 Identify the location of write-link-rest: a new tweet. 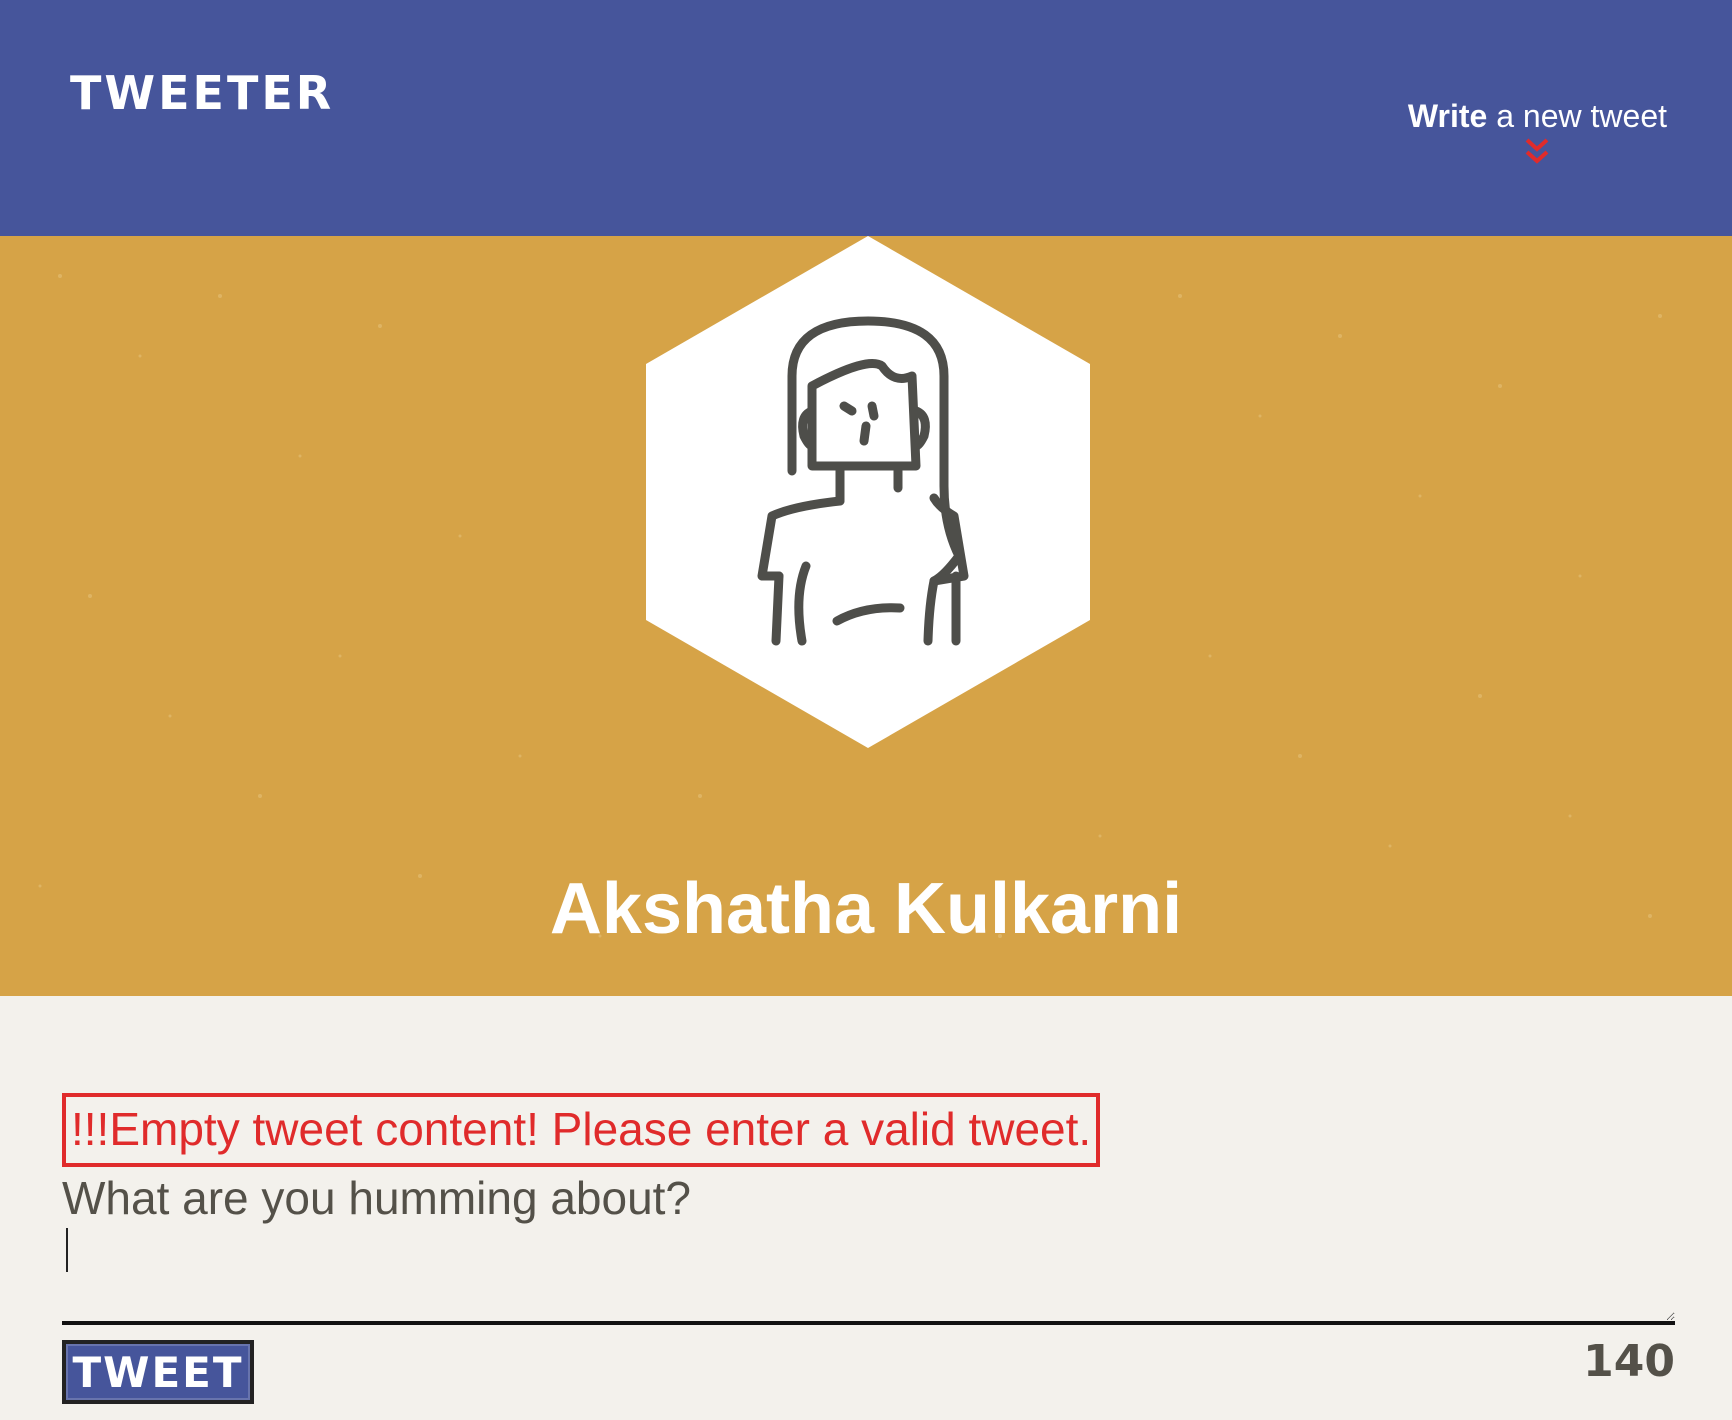
(1577, 116).